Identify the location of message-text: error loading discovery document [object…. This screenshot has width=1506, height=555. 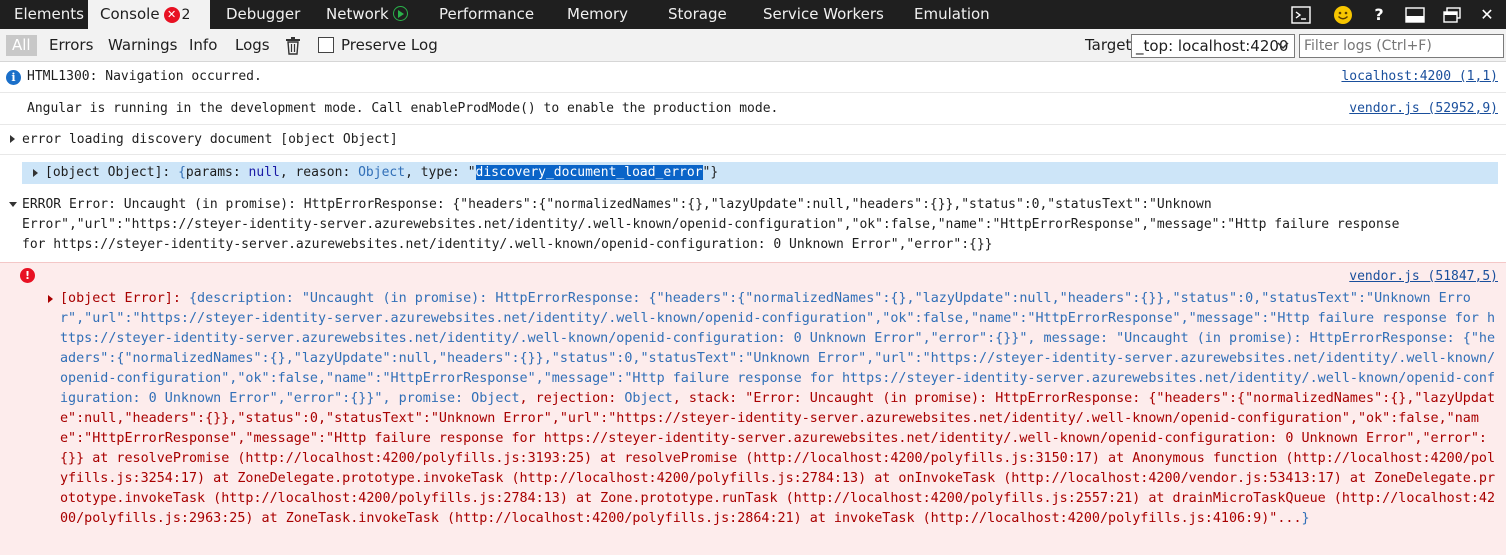
(210, 139).